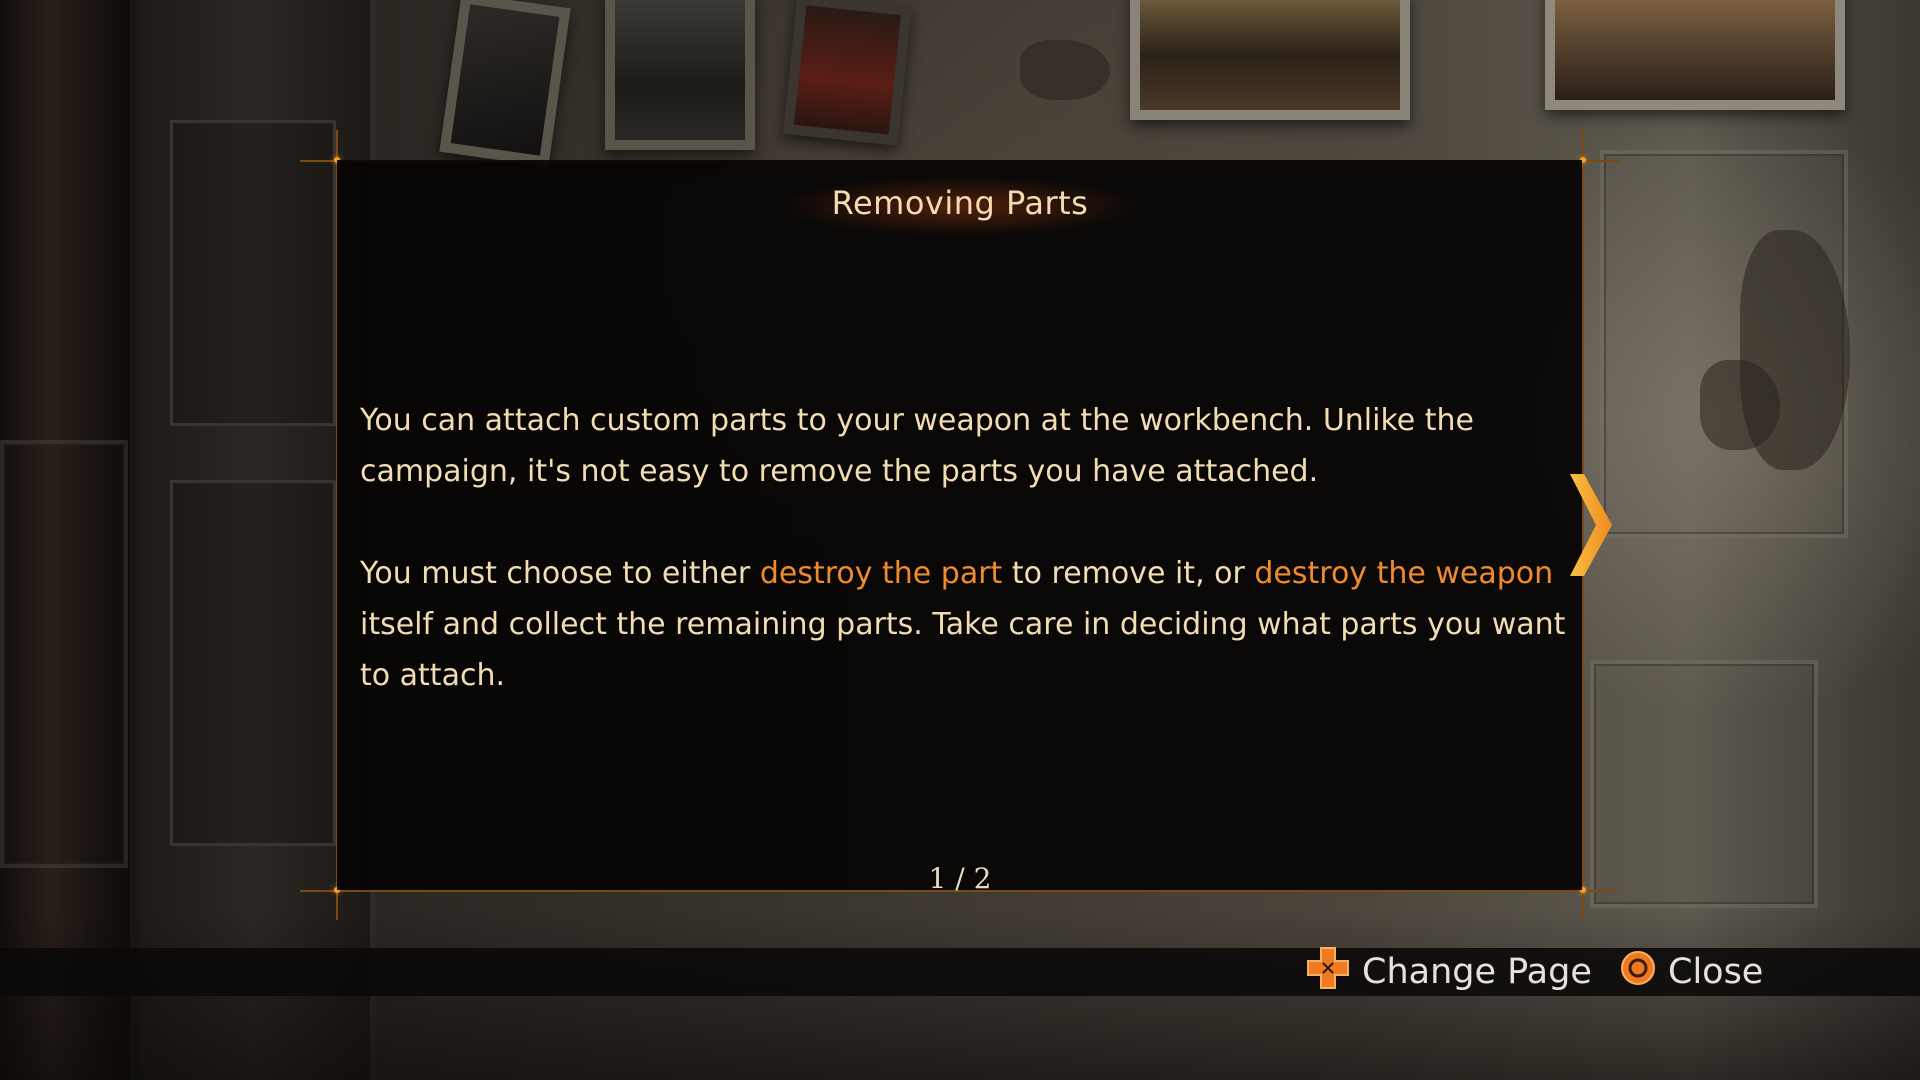  I want to click on page-indicator: 1 / 2, so click(960, 878).